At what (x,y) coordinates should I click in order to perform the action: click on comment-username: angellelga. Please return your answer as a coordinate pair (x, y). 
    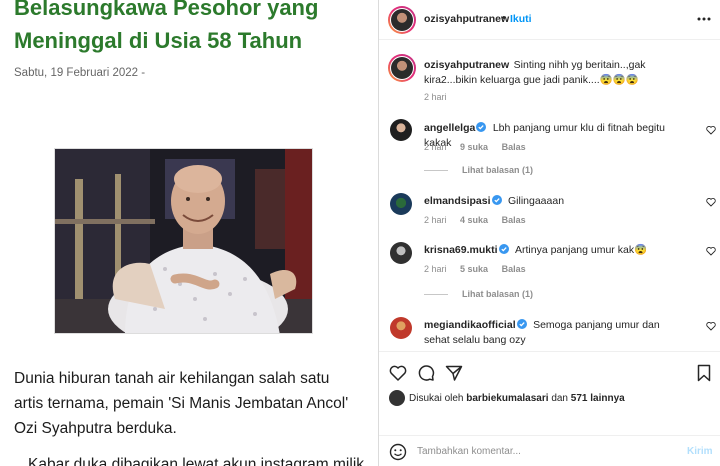
    Looking at the image, I should click on (449, 128).